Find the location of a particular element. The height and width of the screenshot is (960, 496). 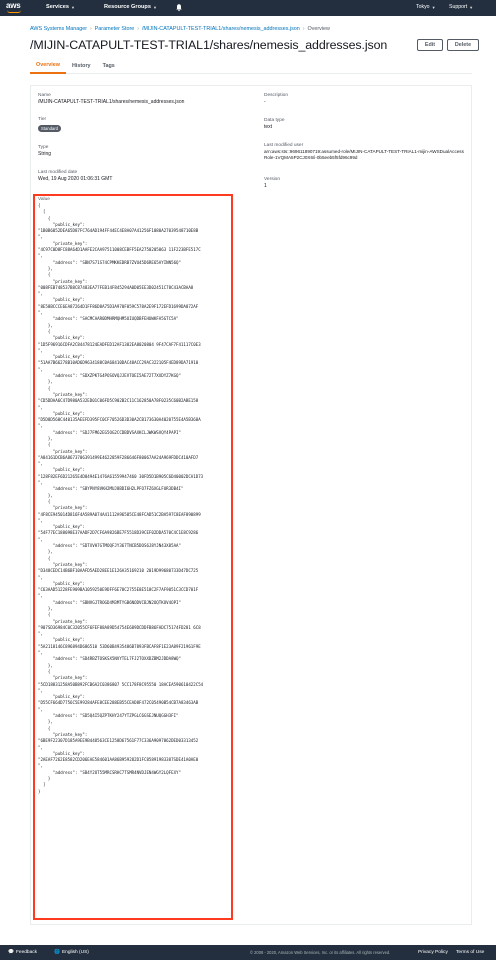

tab-bar: Overview History Tags is located at coordinates (251, 66).